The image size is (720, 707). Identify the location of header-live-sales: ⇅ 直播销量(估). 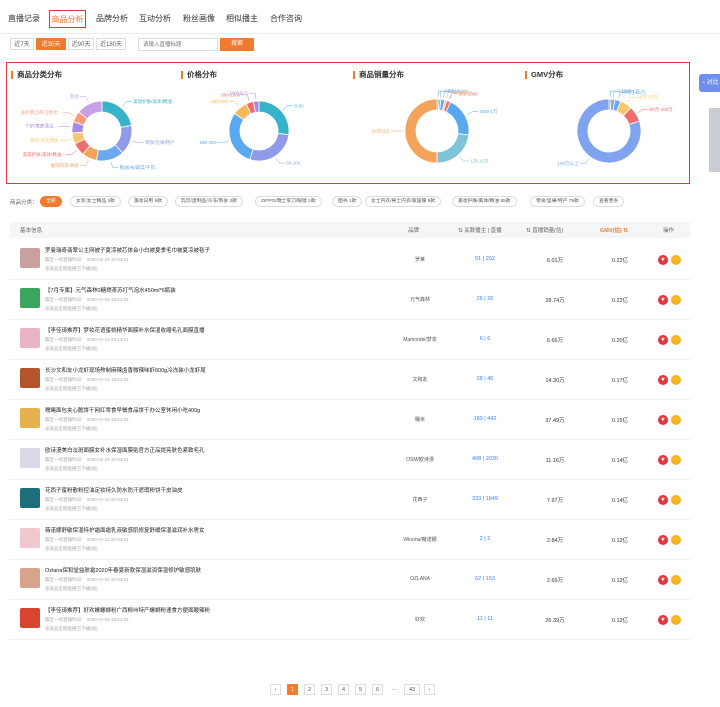
(544, 230).